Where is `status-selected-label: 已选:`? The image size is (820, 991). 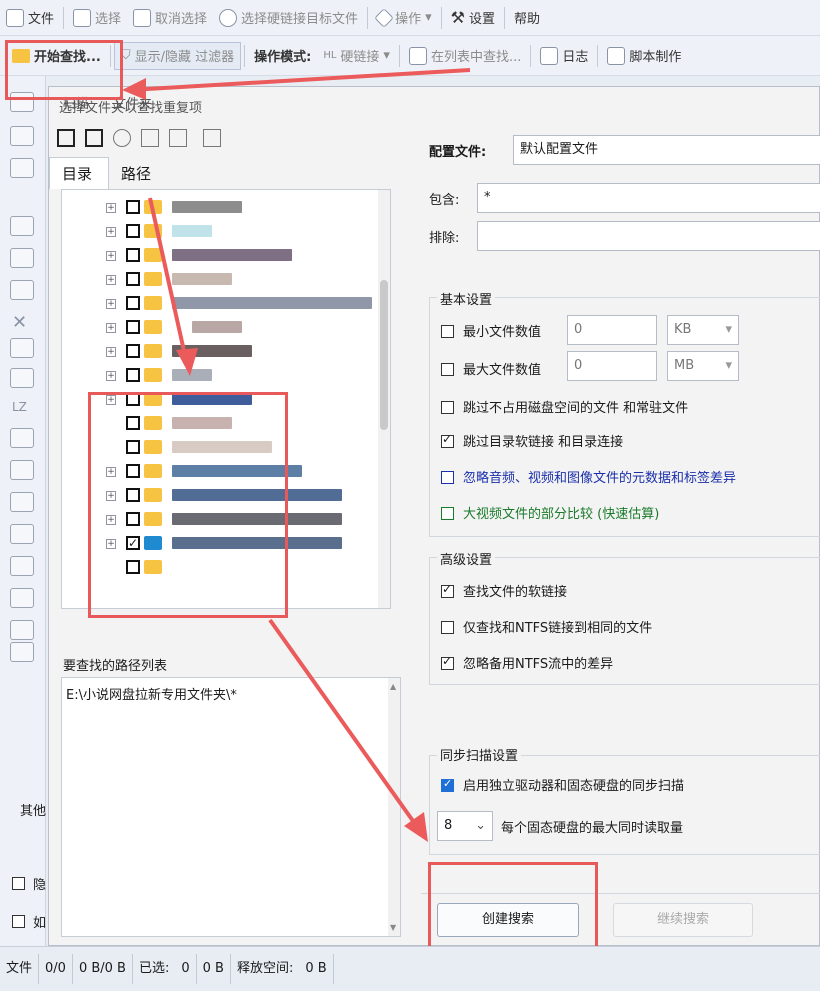 status-selected-label: 已选: is located at coordinates (154, 968).